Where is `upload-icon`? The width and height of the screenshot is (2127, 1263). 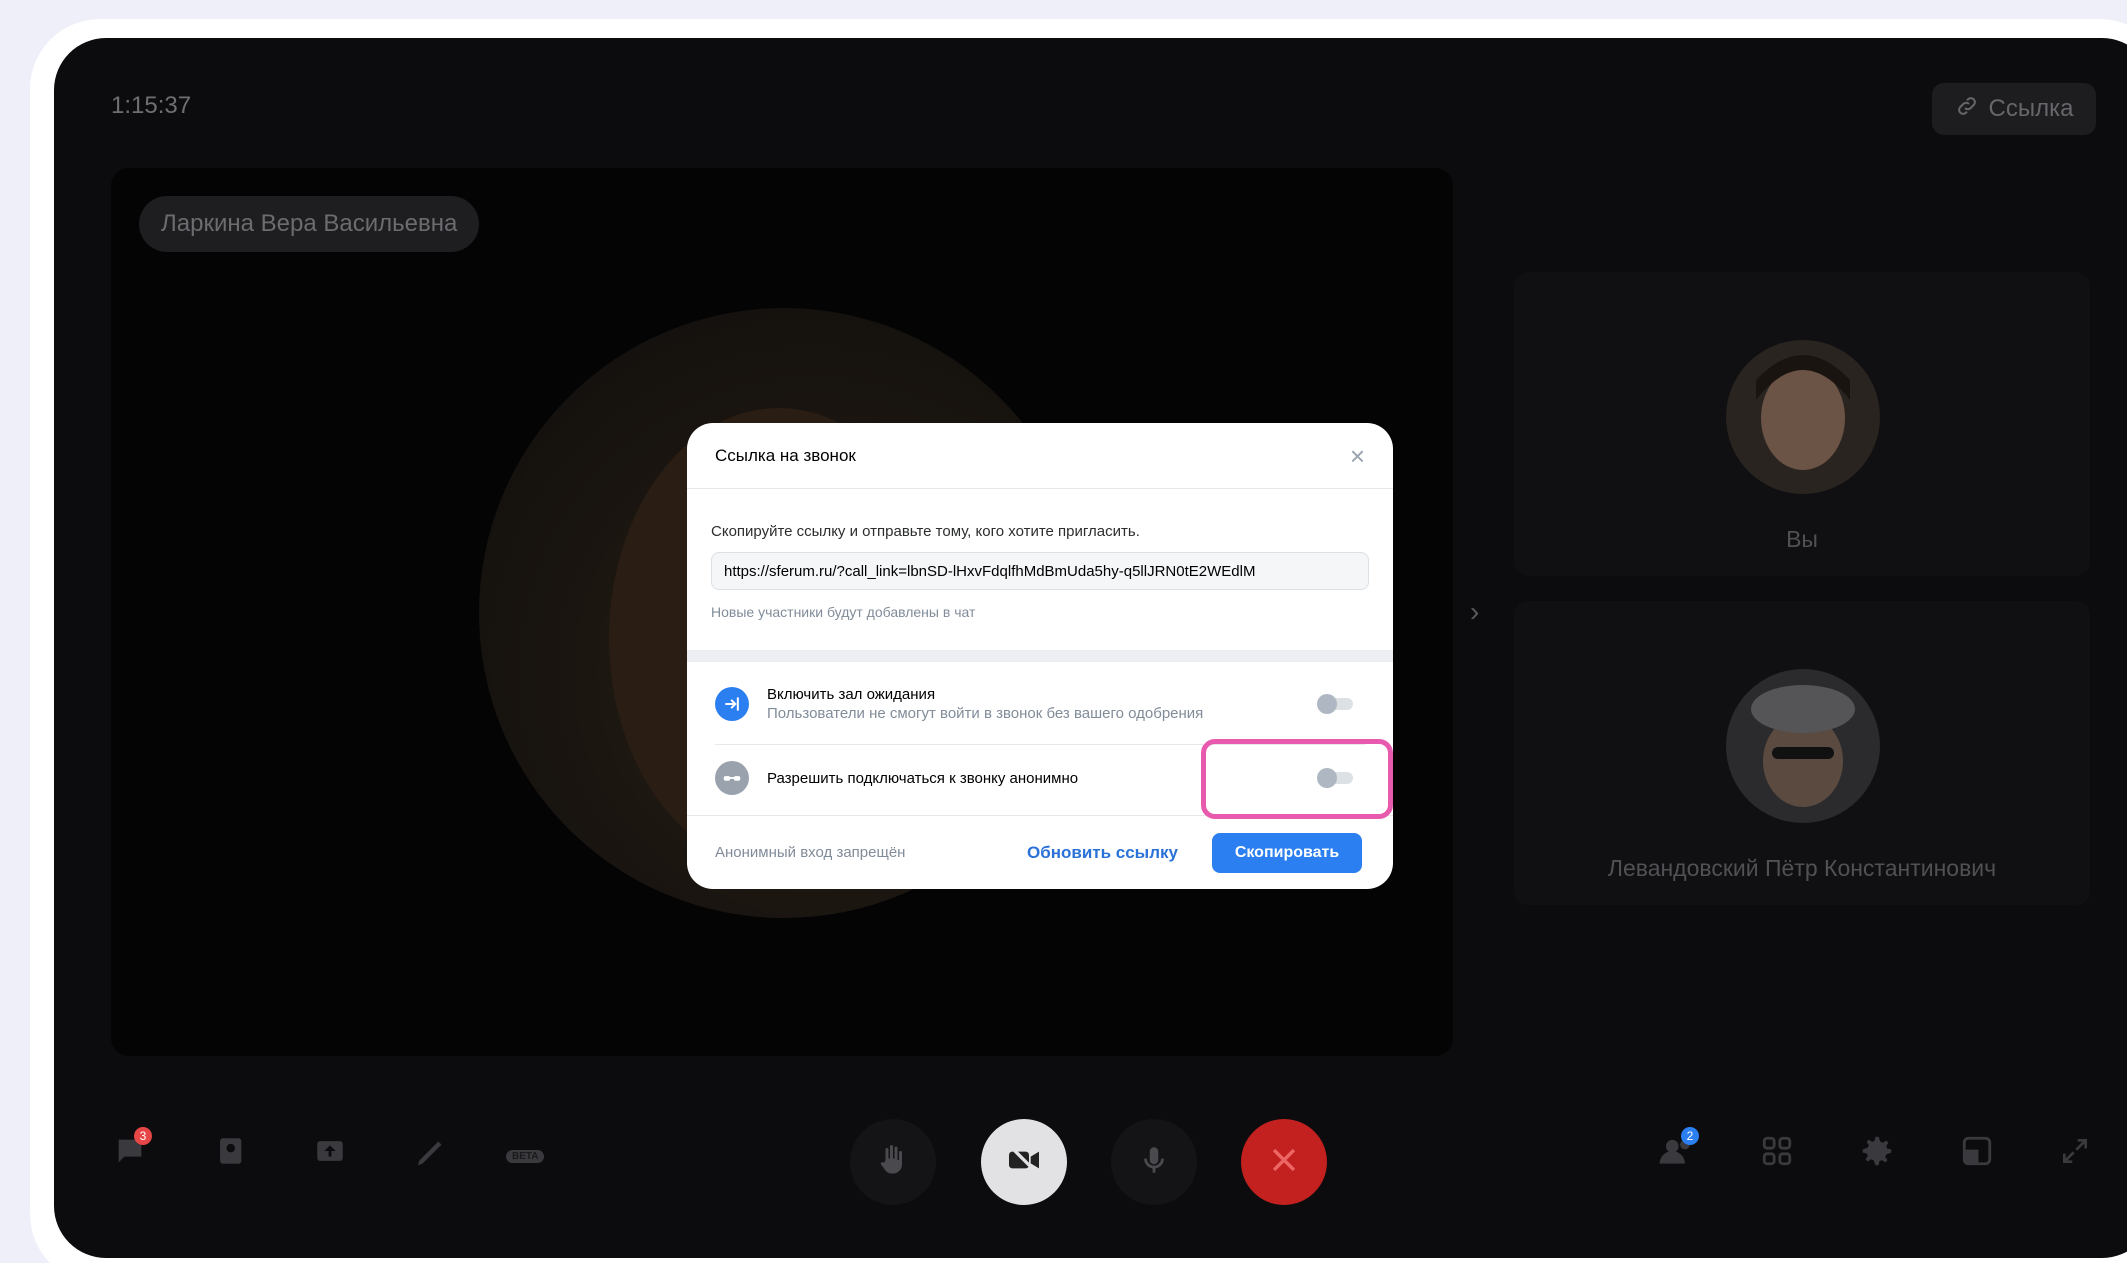
upload-icon is located at coordinates (330, 1153).